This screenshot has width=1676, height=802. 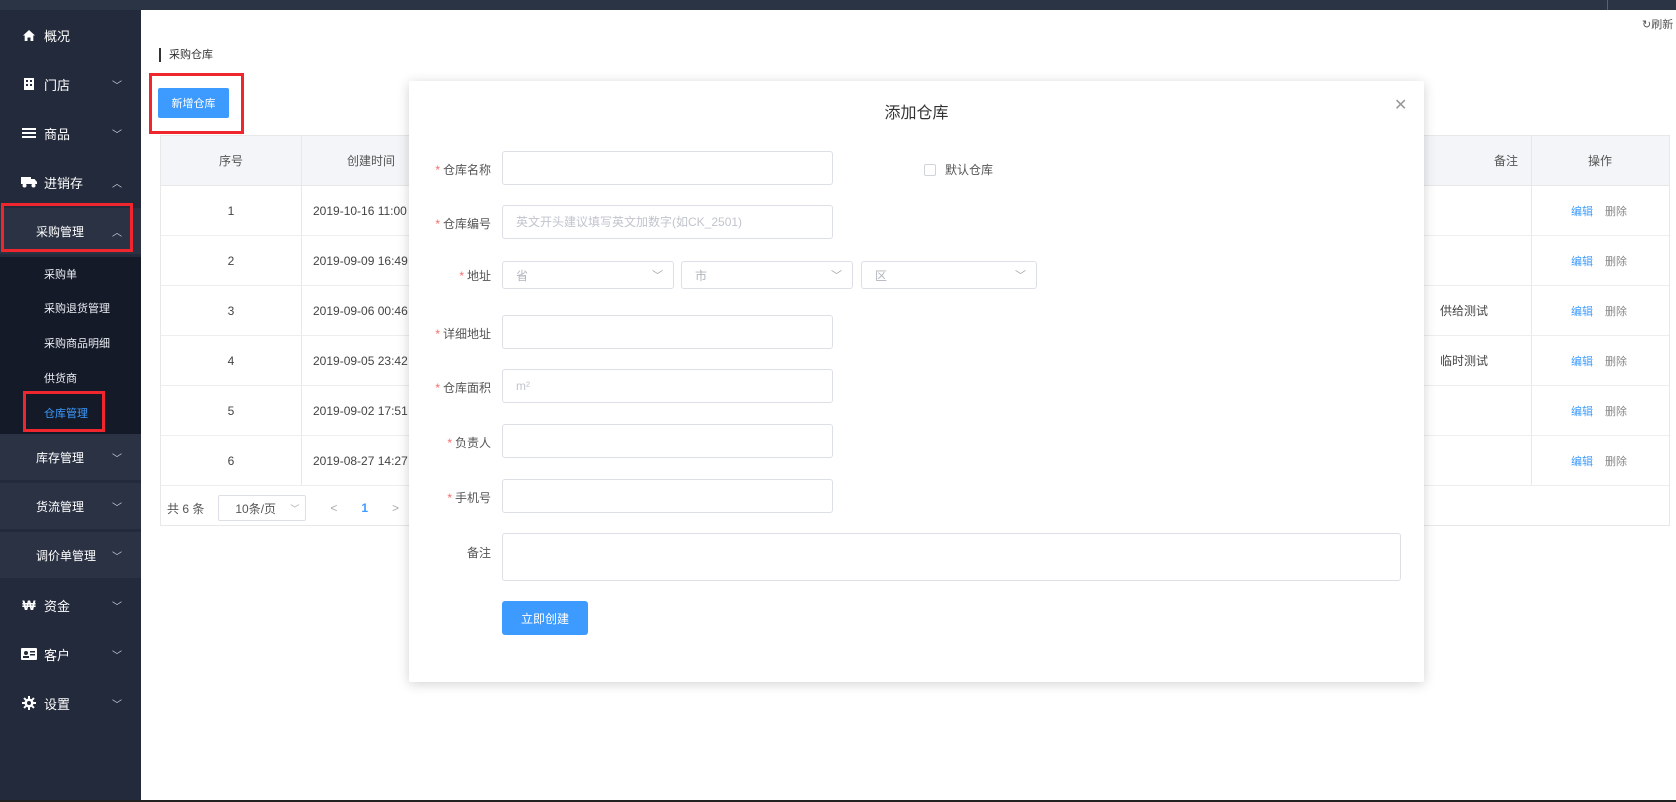 I want to click on detail-address-label-text: 详细地址, so click(x=466, y=334).